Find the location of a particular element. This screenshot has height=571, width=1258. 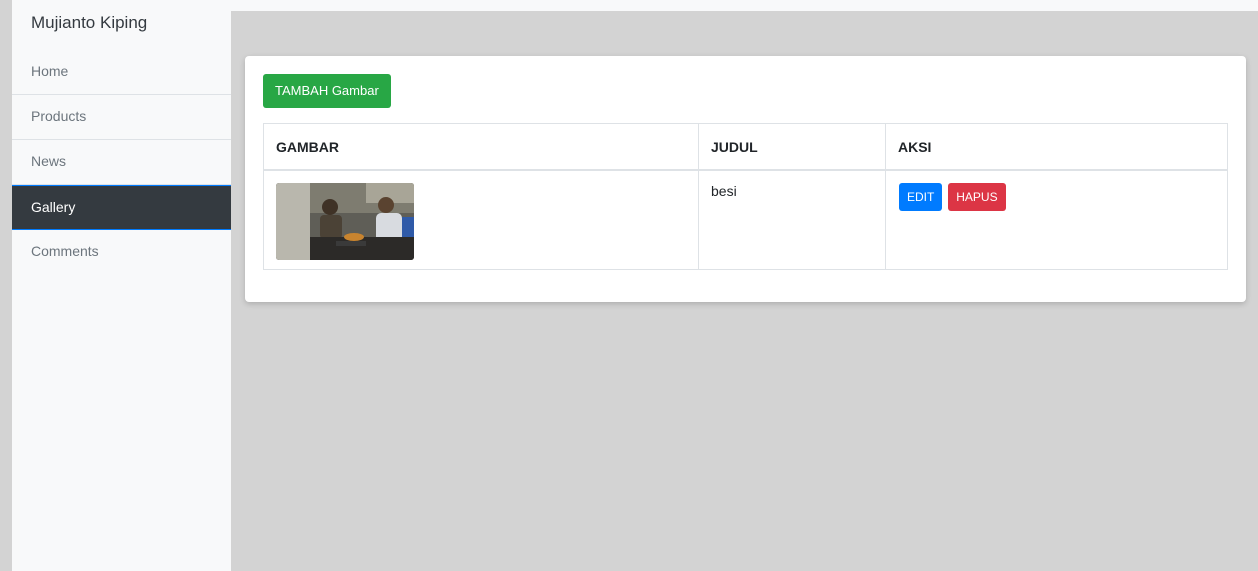

add-image-button: TAMBAH Gambar is located at coordinates (327, 91).